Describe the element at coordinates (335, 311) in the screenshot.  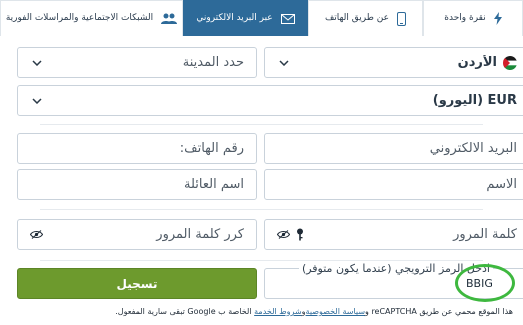
I see `privacy-policy-link: سياسة الخصوصية` at that location.